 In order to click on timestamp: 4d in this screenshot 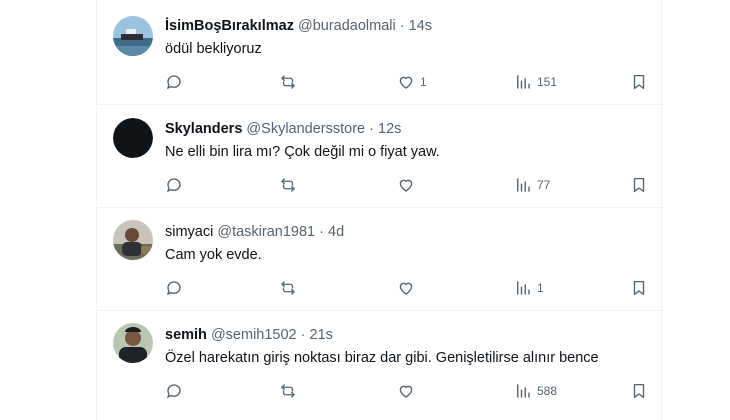, I will do `click(336, 232)`.